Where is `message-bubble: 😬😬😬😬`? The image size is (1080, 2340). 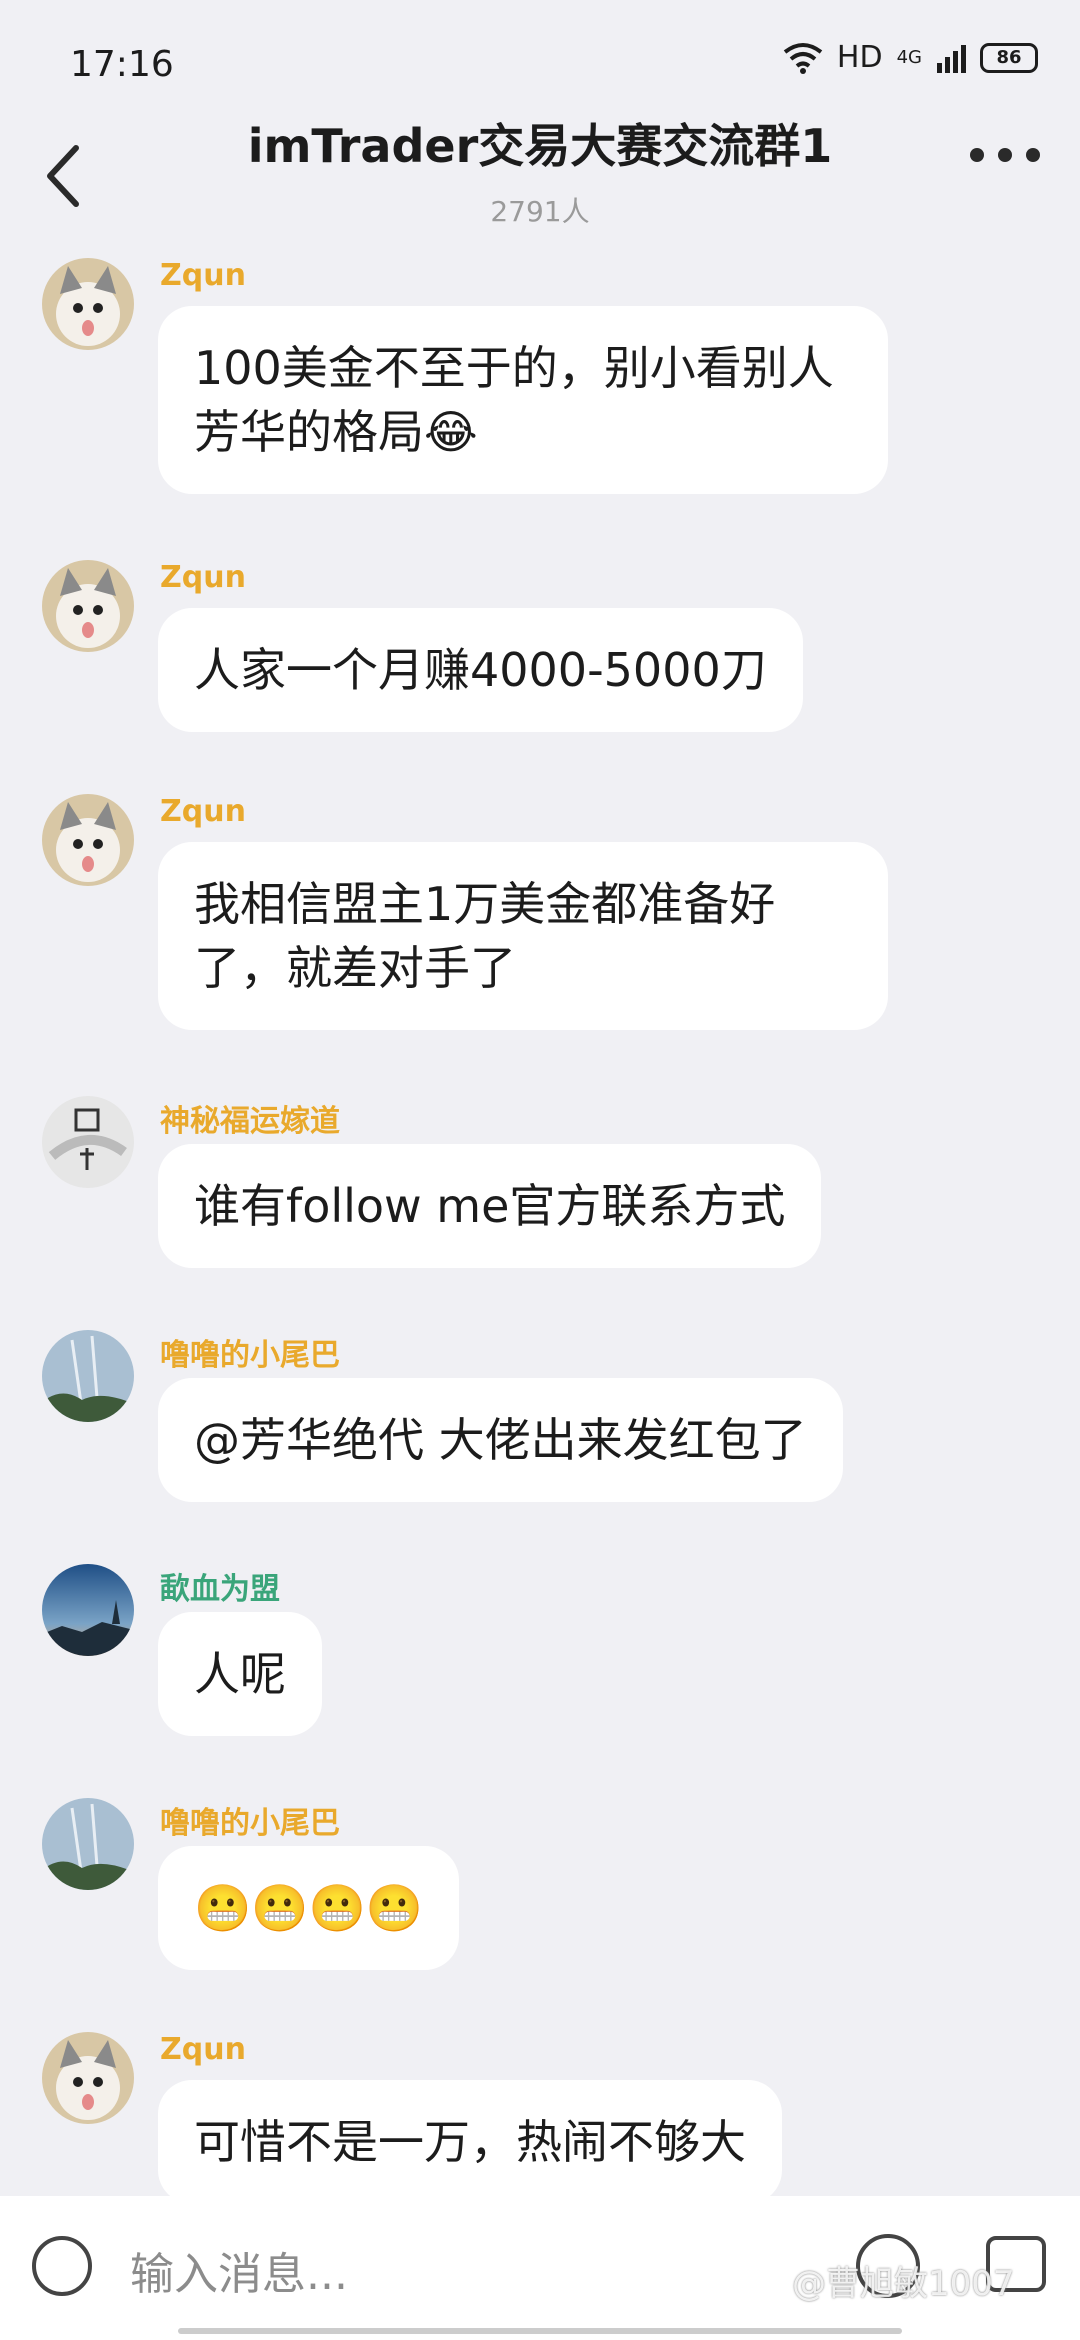
message-bubble: 😬😬😬😬 is located at coordinates (309, 1908).